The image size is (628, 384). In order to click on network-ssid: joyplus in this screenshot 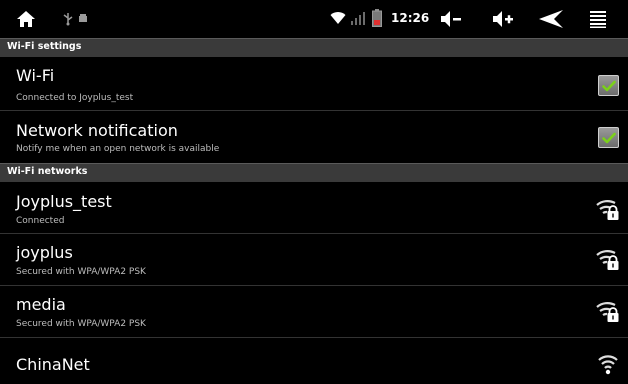, I will do `click(44, 252)`.